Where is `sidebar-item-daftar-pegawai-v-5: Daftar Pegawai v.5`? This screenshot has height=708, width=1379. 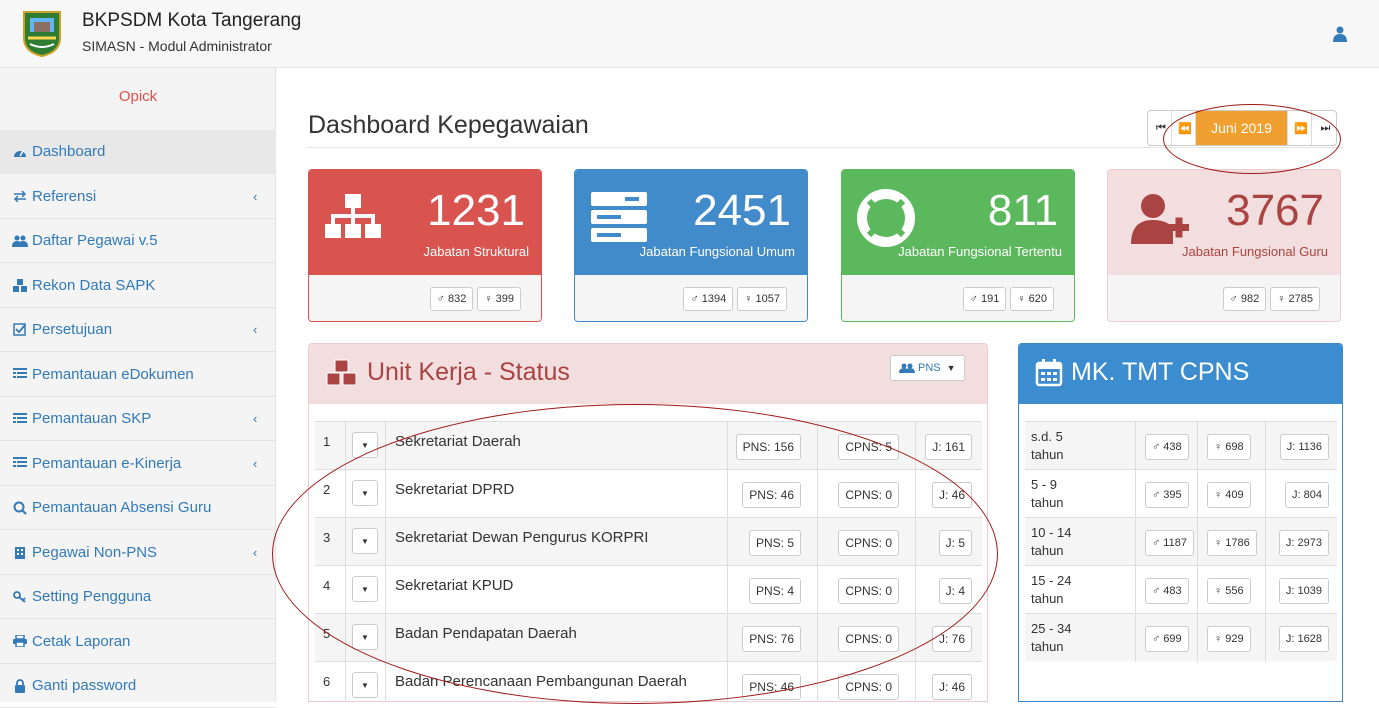 sidebar-item-daftar-pegawai-v-5: Daftar Pegawai v.5 is located at coordinates (138, 241).